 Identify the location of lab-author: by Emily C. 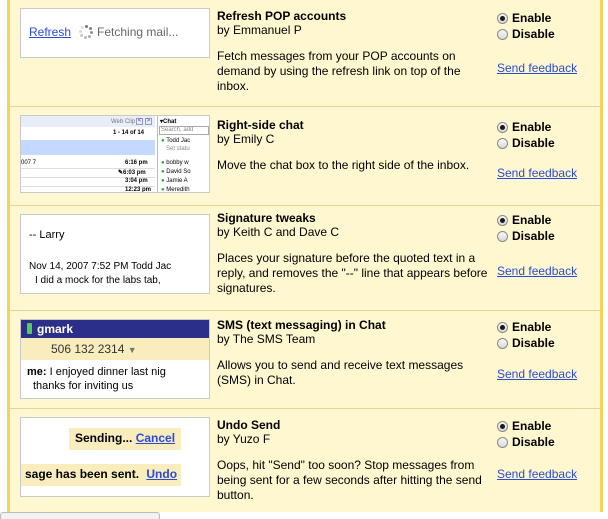
(246, 139).